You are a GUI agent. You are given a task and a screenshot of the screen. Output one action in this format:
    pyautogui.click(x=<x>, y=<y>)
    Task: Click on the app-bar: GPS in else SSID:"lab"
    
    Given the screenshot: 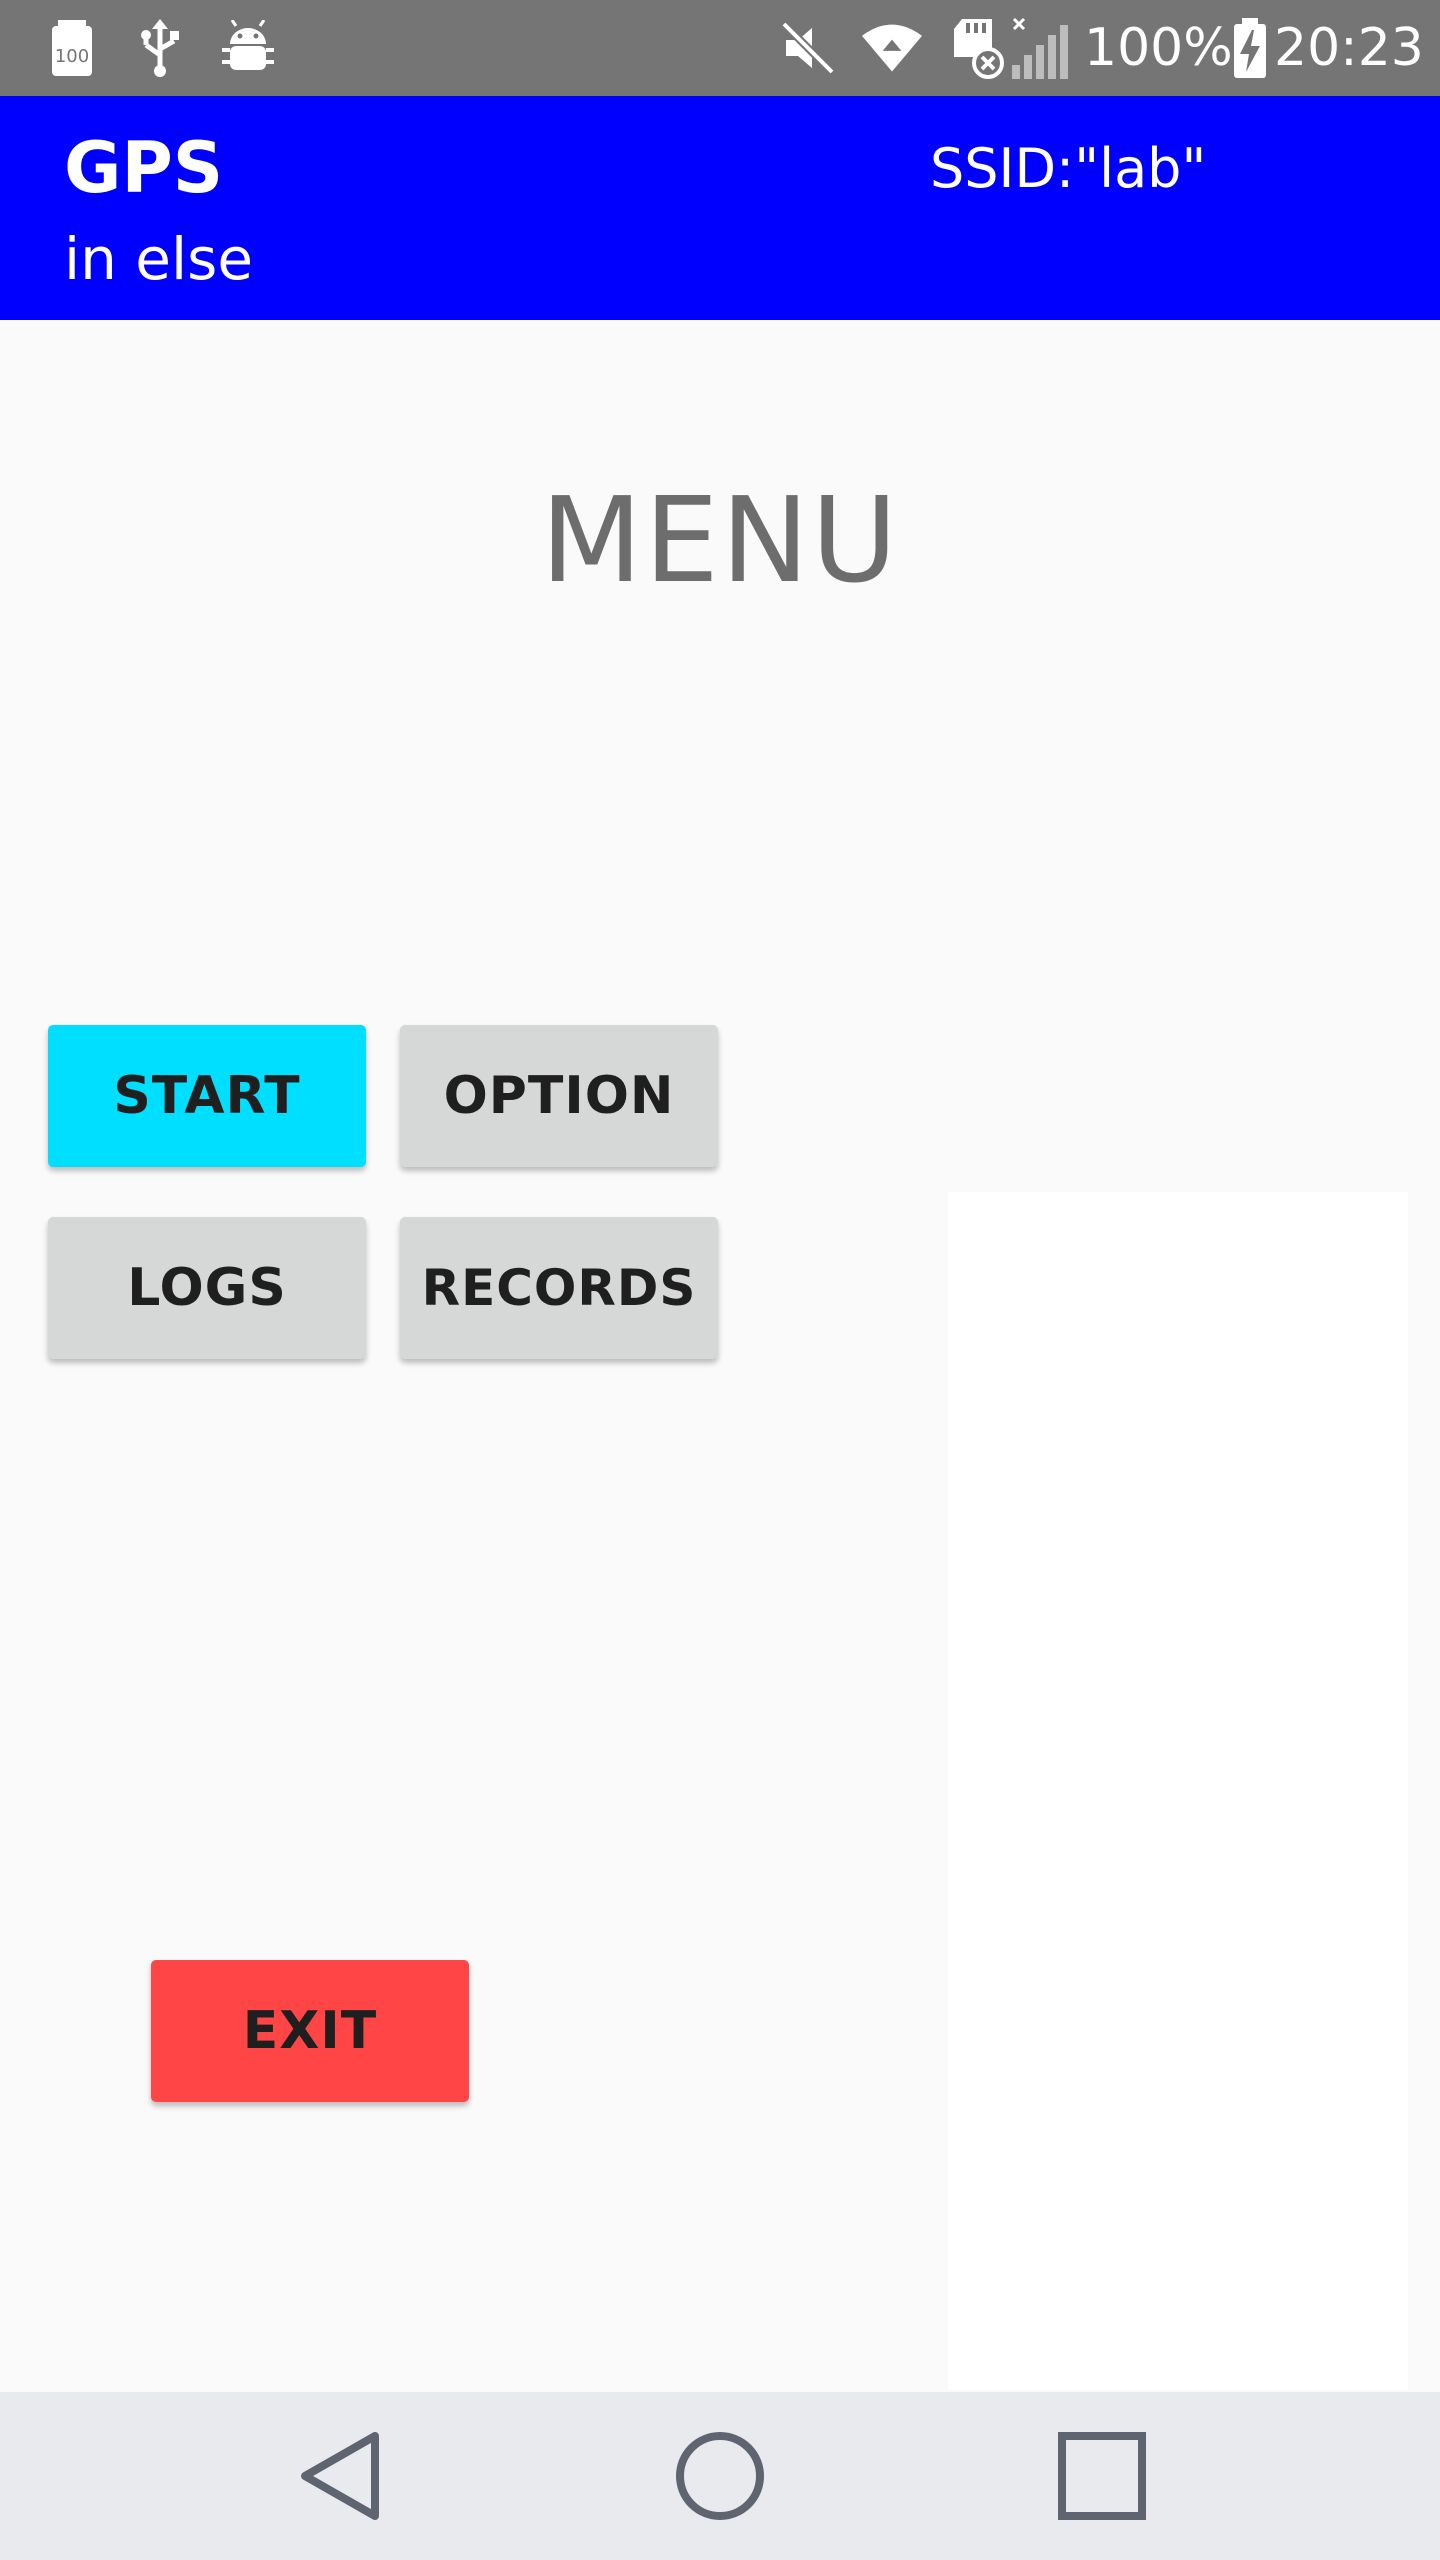 What is the action you would take?
    pyautogui.click(x=720, y=208)
    